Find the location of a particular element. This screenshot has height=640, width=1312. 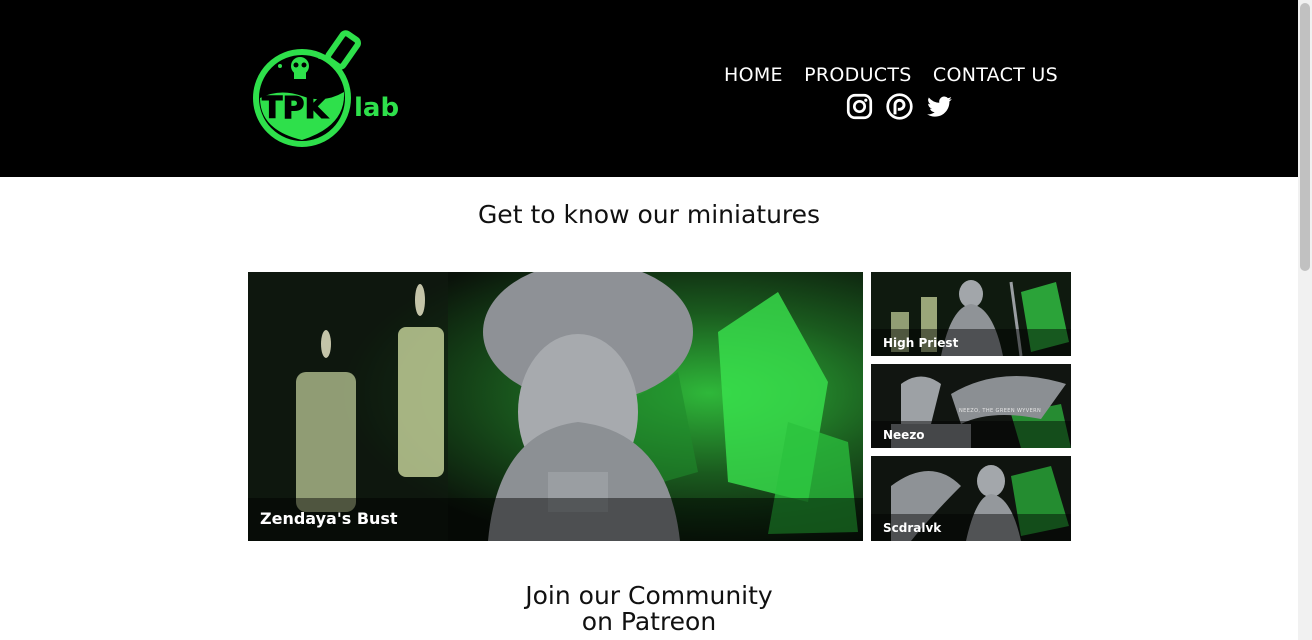

scrollbar-thumb is located at coordinates (1305, 137).